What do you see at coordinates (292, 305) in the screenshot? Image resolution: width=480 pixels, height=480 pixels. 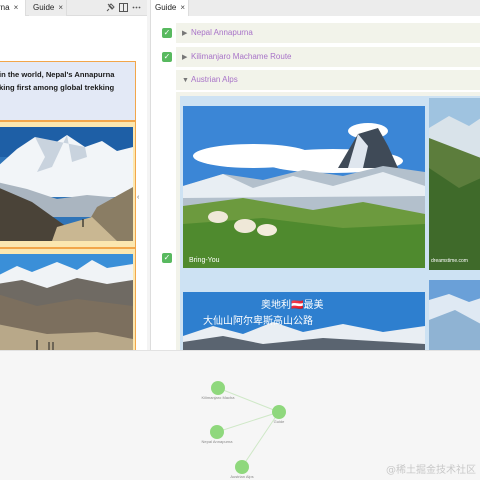 I see `banner-title: 奥地利🇦🇹最美` at bounding box center [292, 305].